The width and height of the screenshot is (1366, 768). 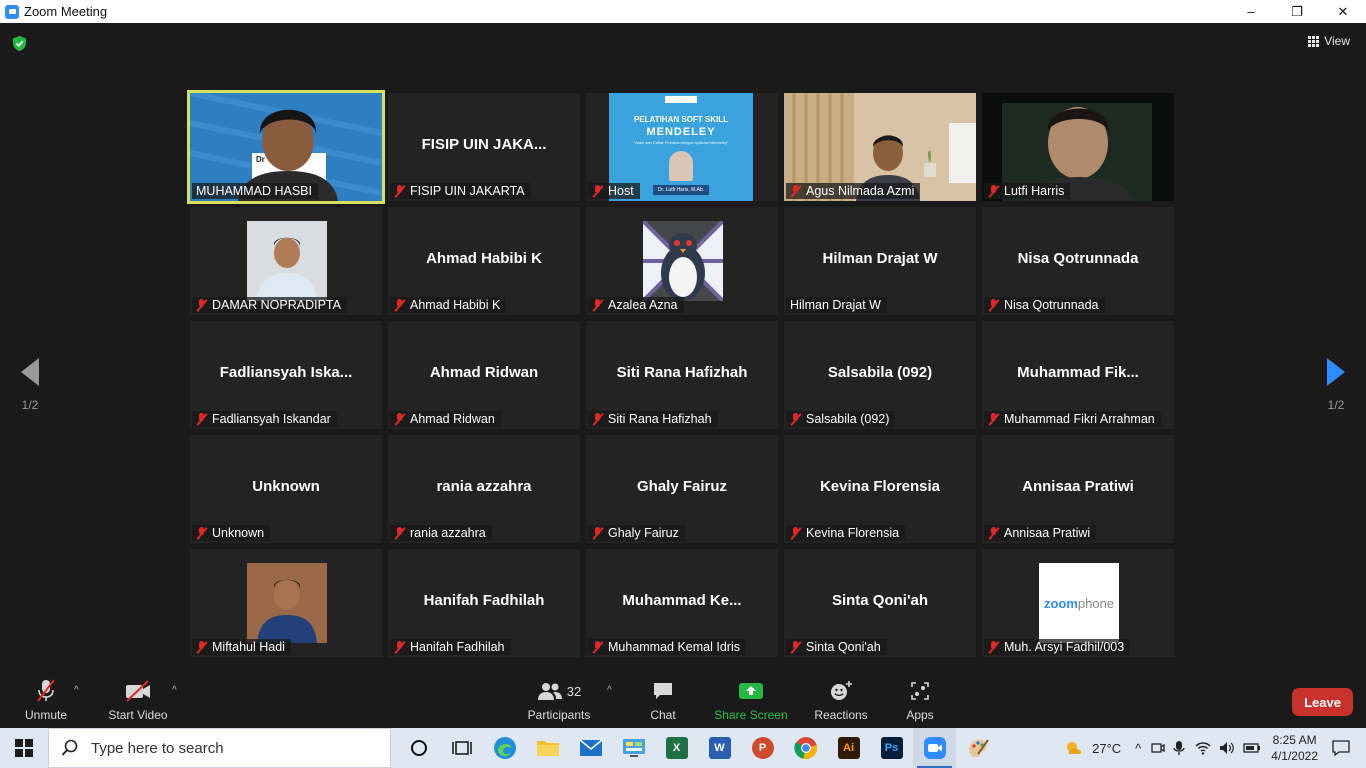 I want to click on participant-name-label: Kevina Florensia, so click(x=846, y=533).